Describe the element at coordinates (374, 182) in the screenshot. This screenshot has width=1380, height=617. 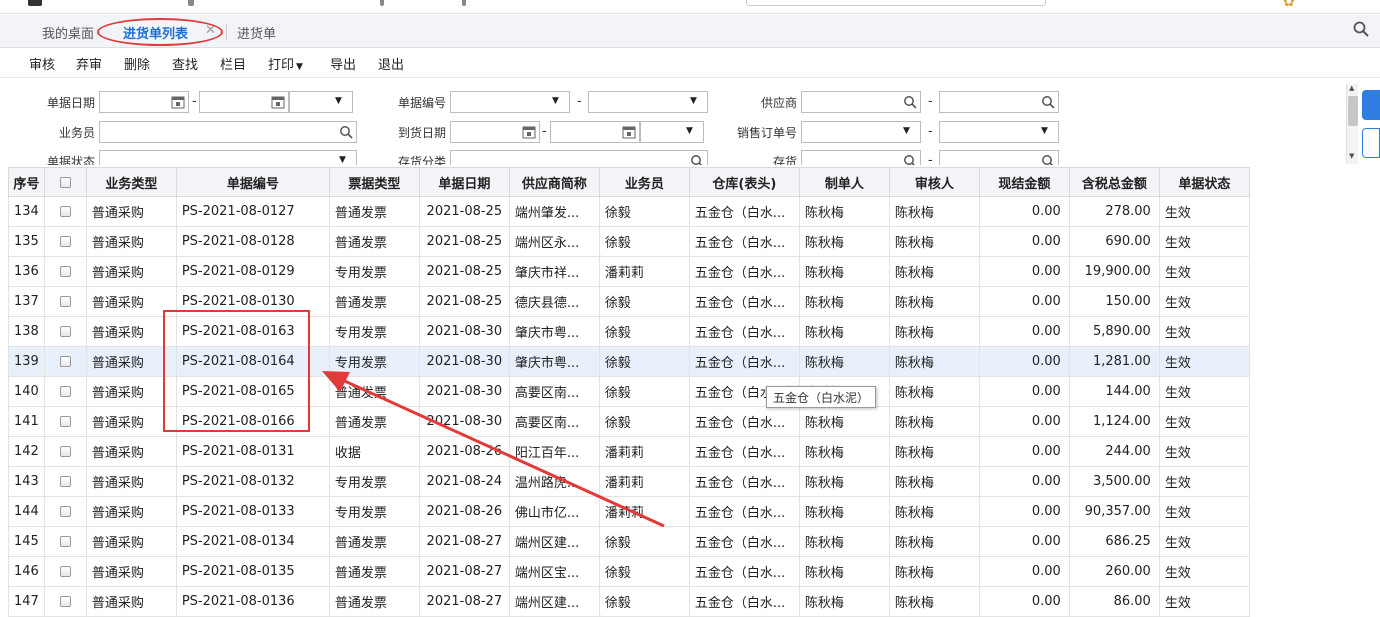
I see `col-invoice-type: 票据类型` at that location.